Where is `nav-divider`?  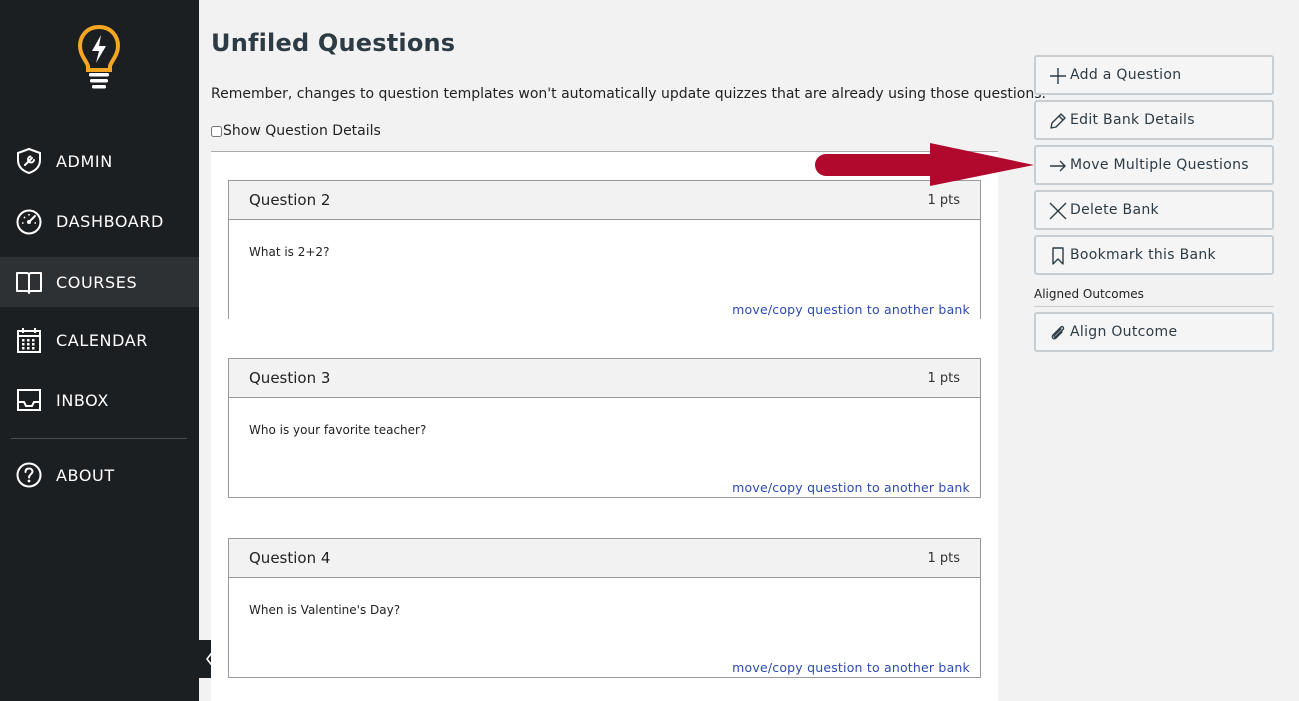
nav-divider is located at coordinates (99, 438).